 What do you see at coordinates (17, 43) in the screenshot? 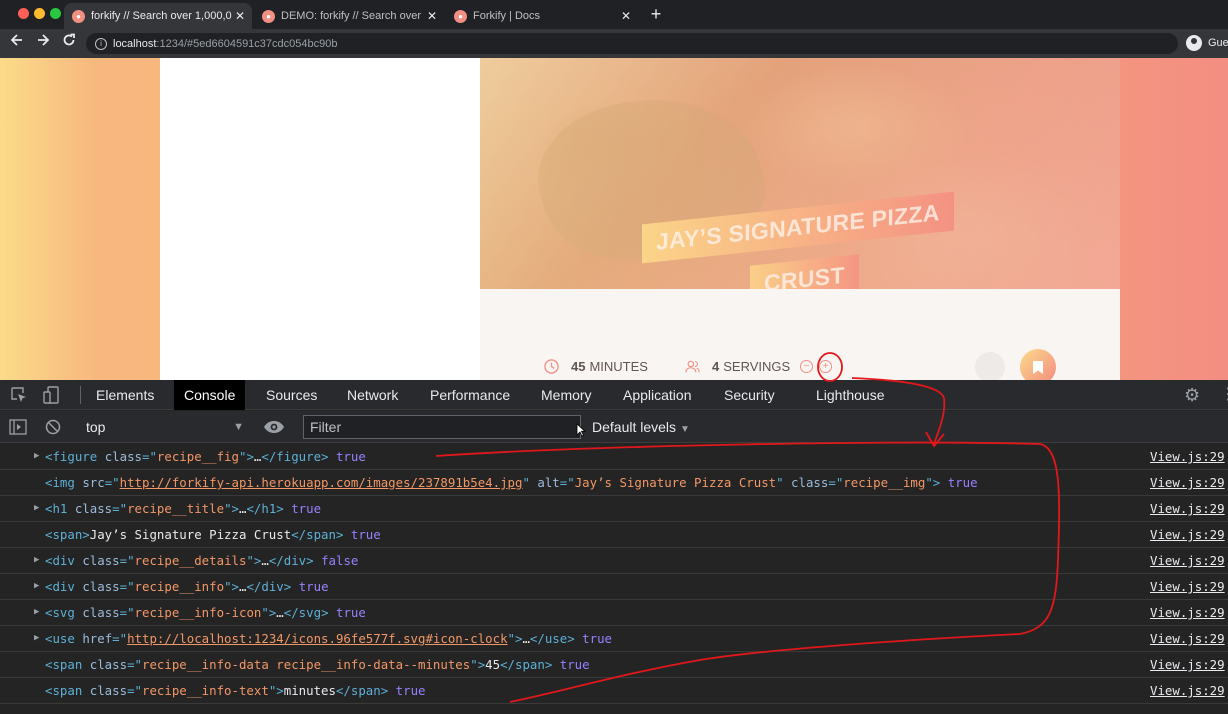
I see `arrow-left-icon` at bounding box center [17, 43].